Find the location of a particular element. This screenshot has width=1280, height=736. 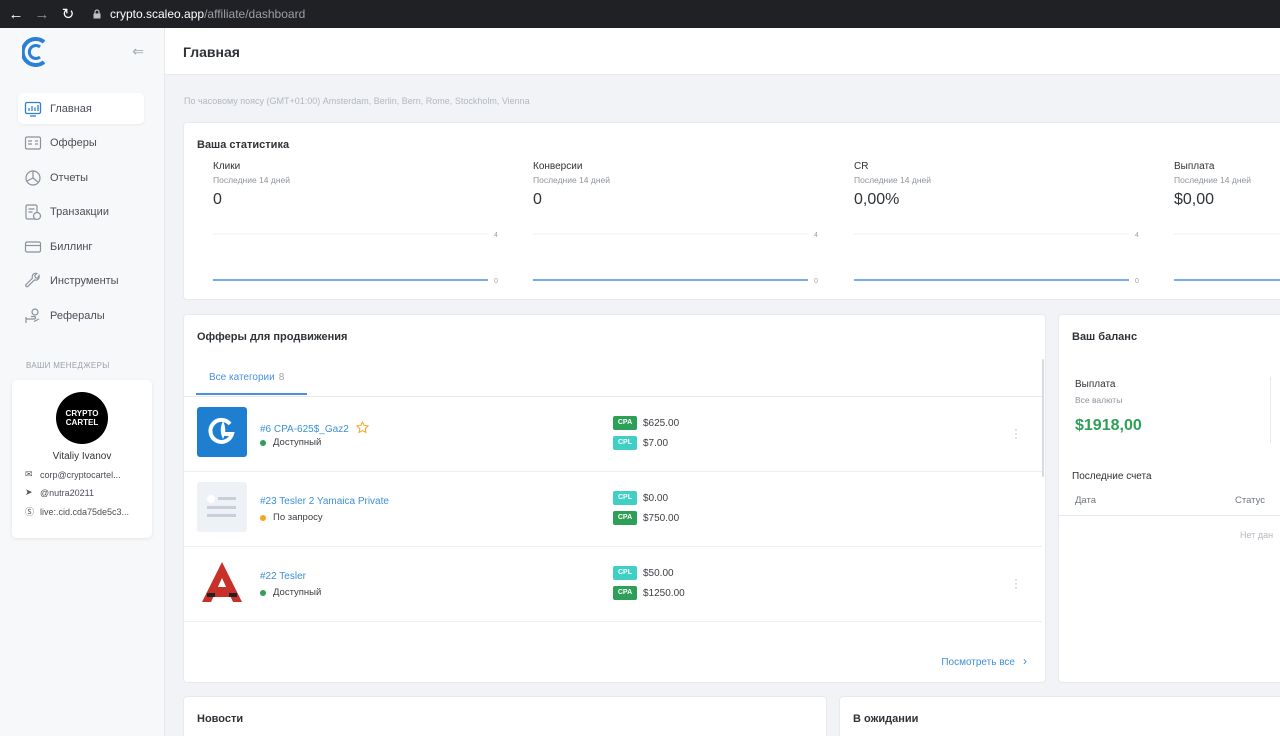

offer-payout: CPA $750.00 is located at coordinates (646, 518).